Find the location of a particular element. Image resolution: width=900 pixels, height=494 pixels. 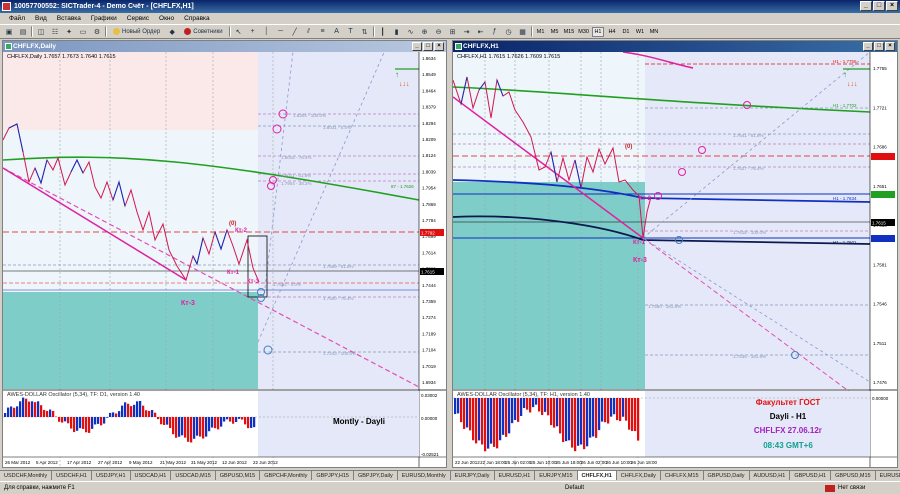

chart-tab: USDCAD,M15 is located at coordinates (193, 475).